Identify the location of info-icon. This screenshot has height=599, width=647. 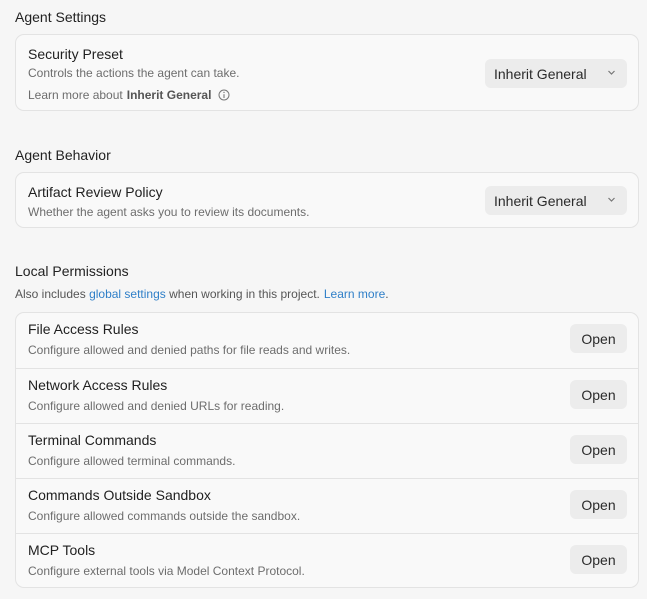
(224, 95).